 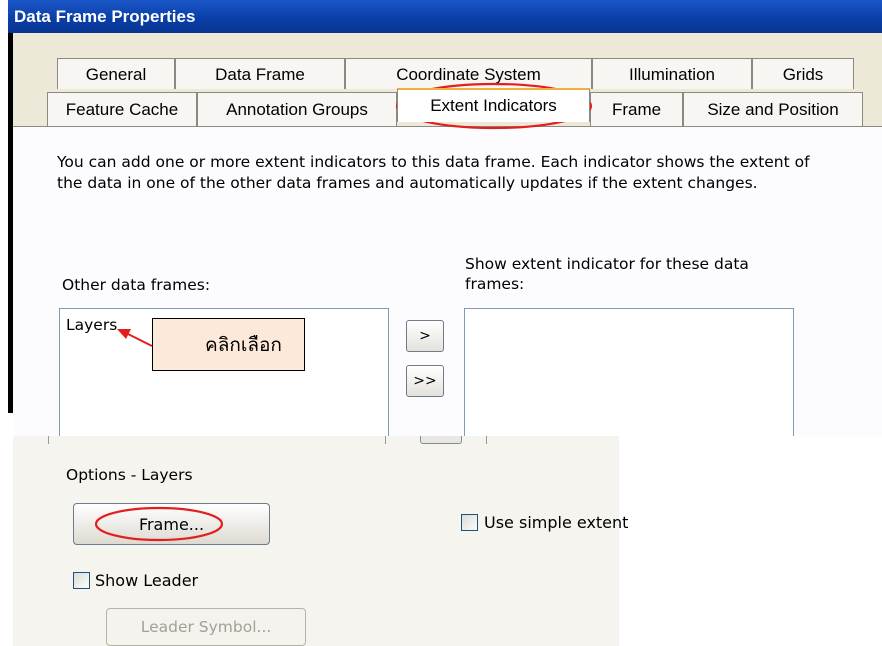 I want to click on use-simple-extent-label: Use simple extent, so click(x=556, y=522).